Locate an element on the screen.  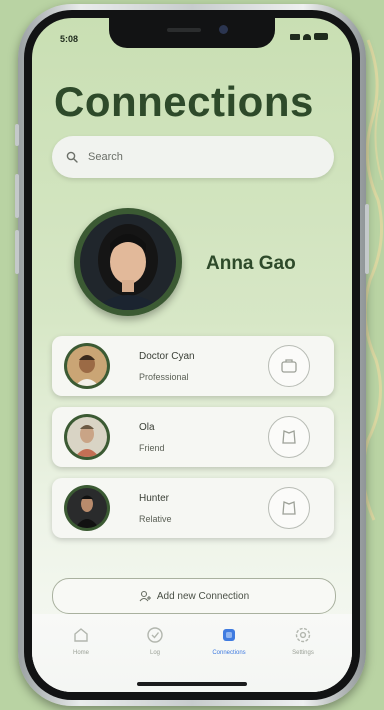
tab-home: Home is located at coordinates (81, 653).